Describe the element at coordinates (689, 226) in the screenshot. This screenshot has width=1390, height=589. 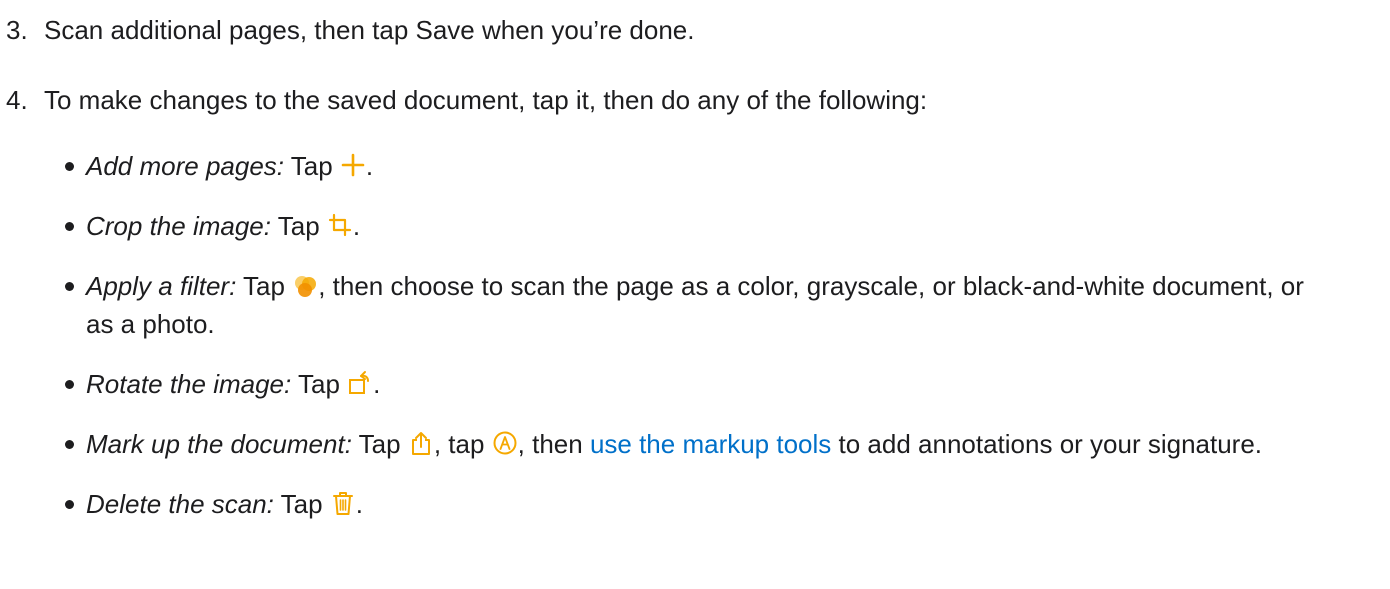
I see `list-item: Crop the image: Tap .` at that location.